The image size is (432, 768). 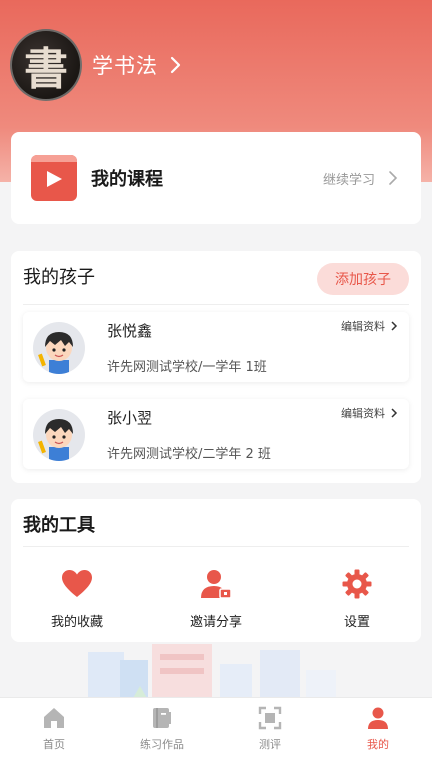 What do you see at coordinates (162, 718) in the screenshot?
I see `book-icon` at bounding box center [162, 718].